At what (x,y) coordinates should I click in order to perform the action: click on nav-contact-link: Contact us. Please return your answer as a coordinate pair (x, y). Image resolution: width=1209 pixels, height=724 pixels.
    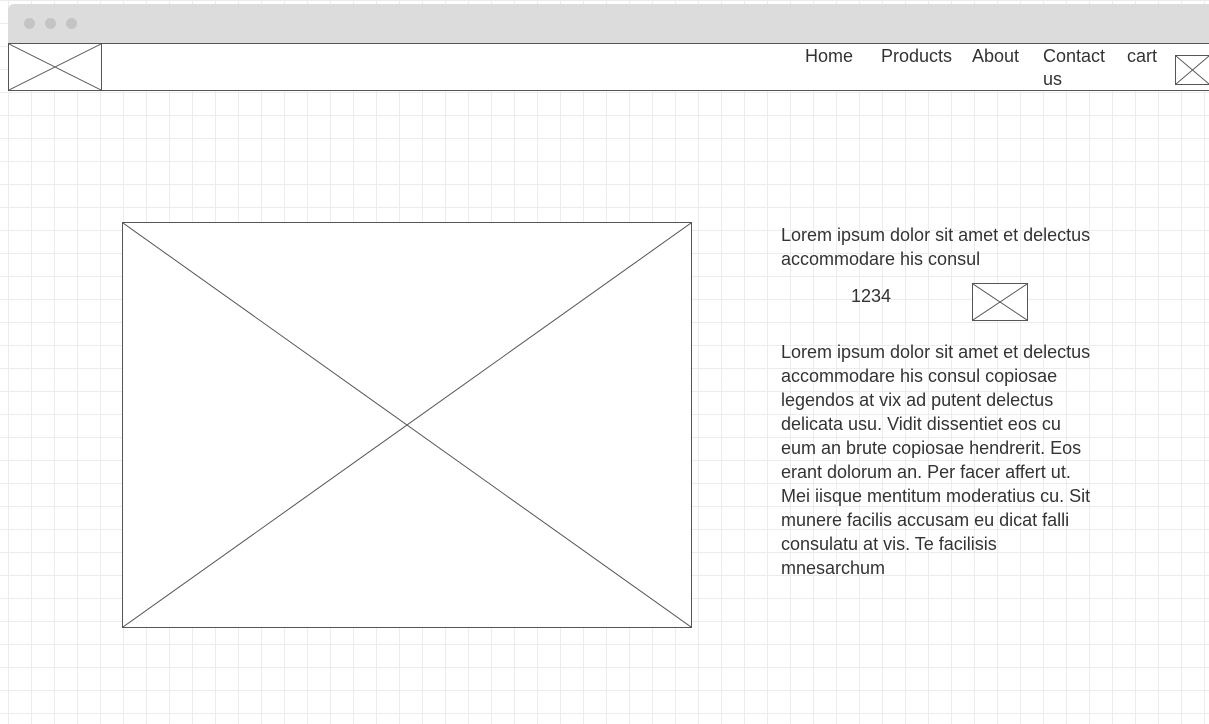
    Looking at the image, I should click on (1083, 68).